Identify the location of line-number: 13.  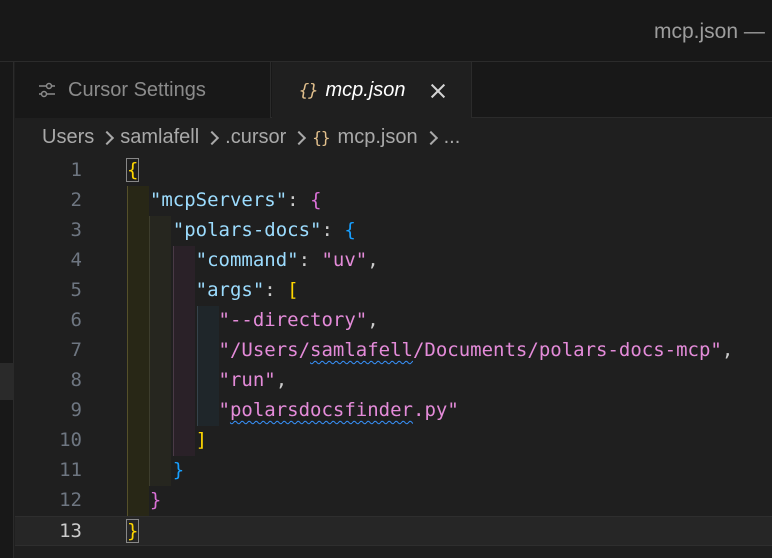
(70, 531).